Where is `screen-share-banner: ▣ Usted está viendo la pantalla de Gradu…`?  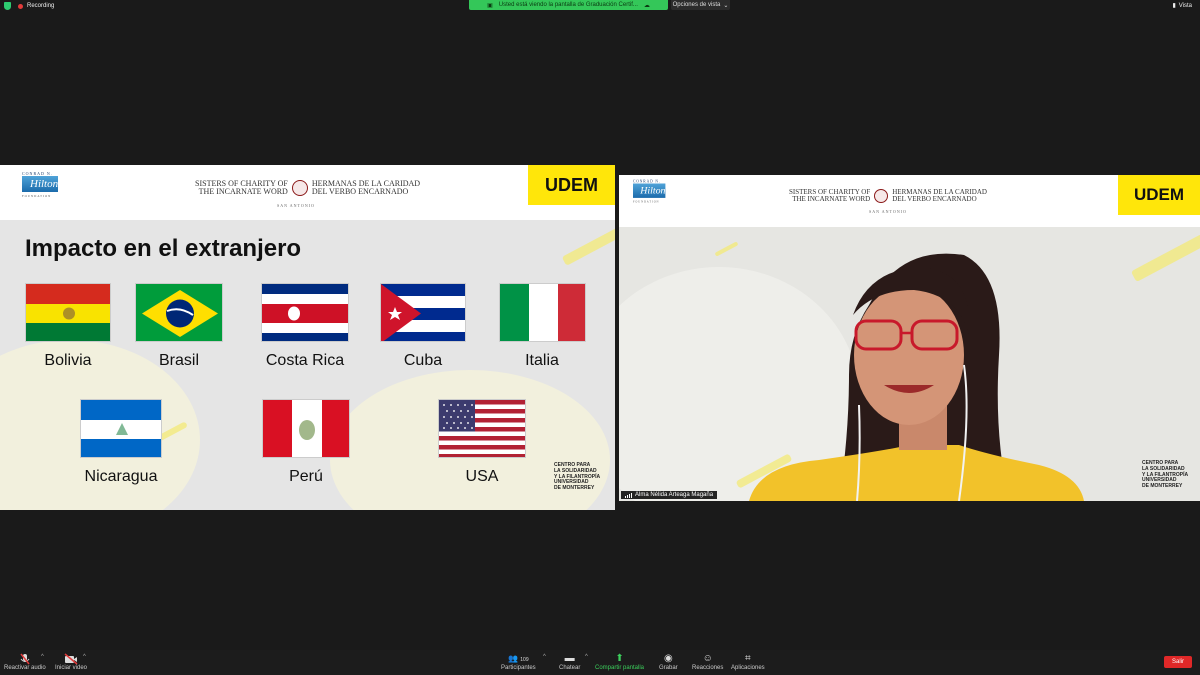
screen-share-banner: ▣ Usted está viendo la pantalla de Gradu… is located at coordinates (568, 5).